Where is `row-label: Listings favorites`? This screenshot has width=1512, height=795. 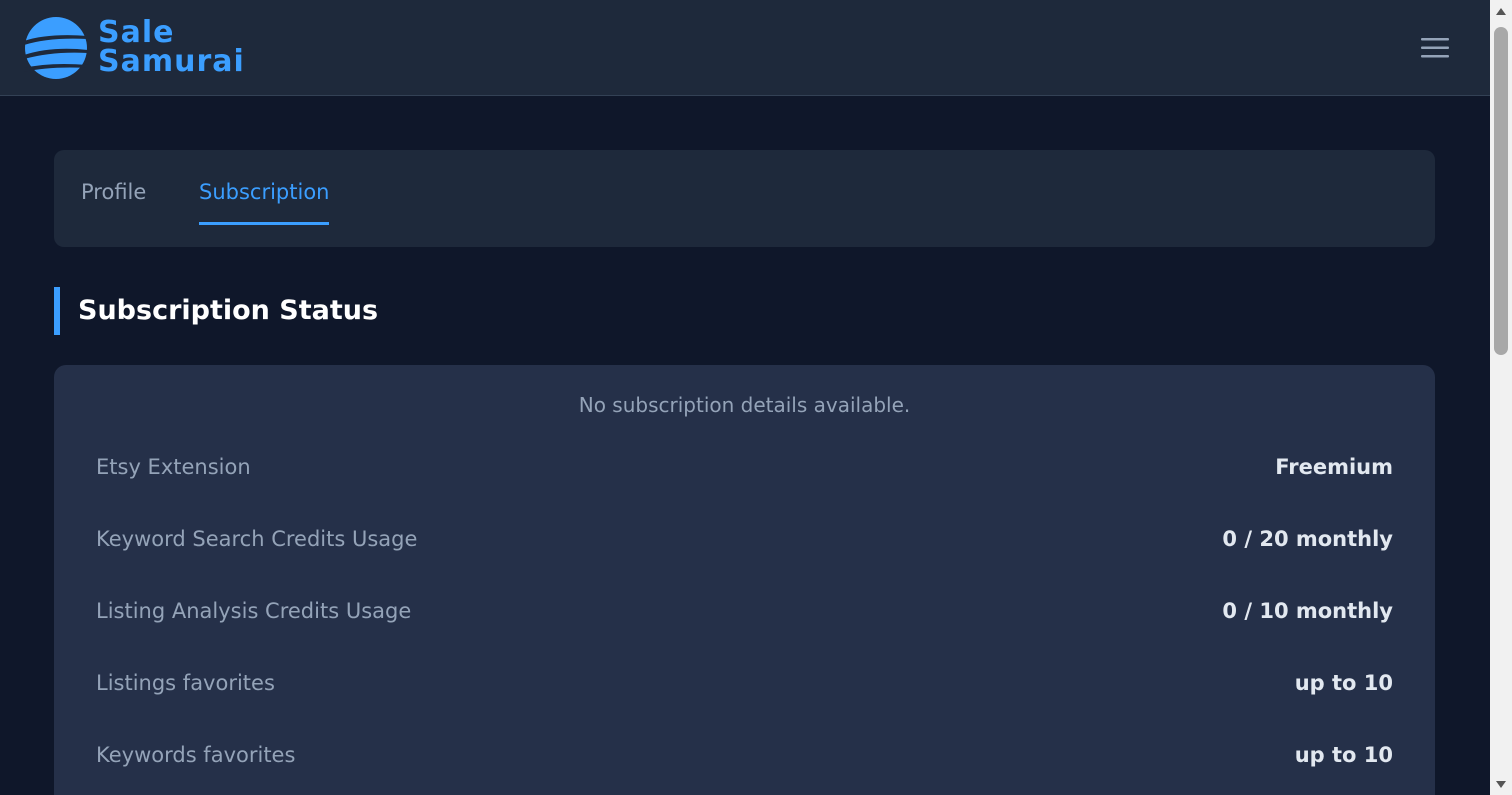 row-label: Listings favorites is located at coordinates (185, 683).